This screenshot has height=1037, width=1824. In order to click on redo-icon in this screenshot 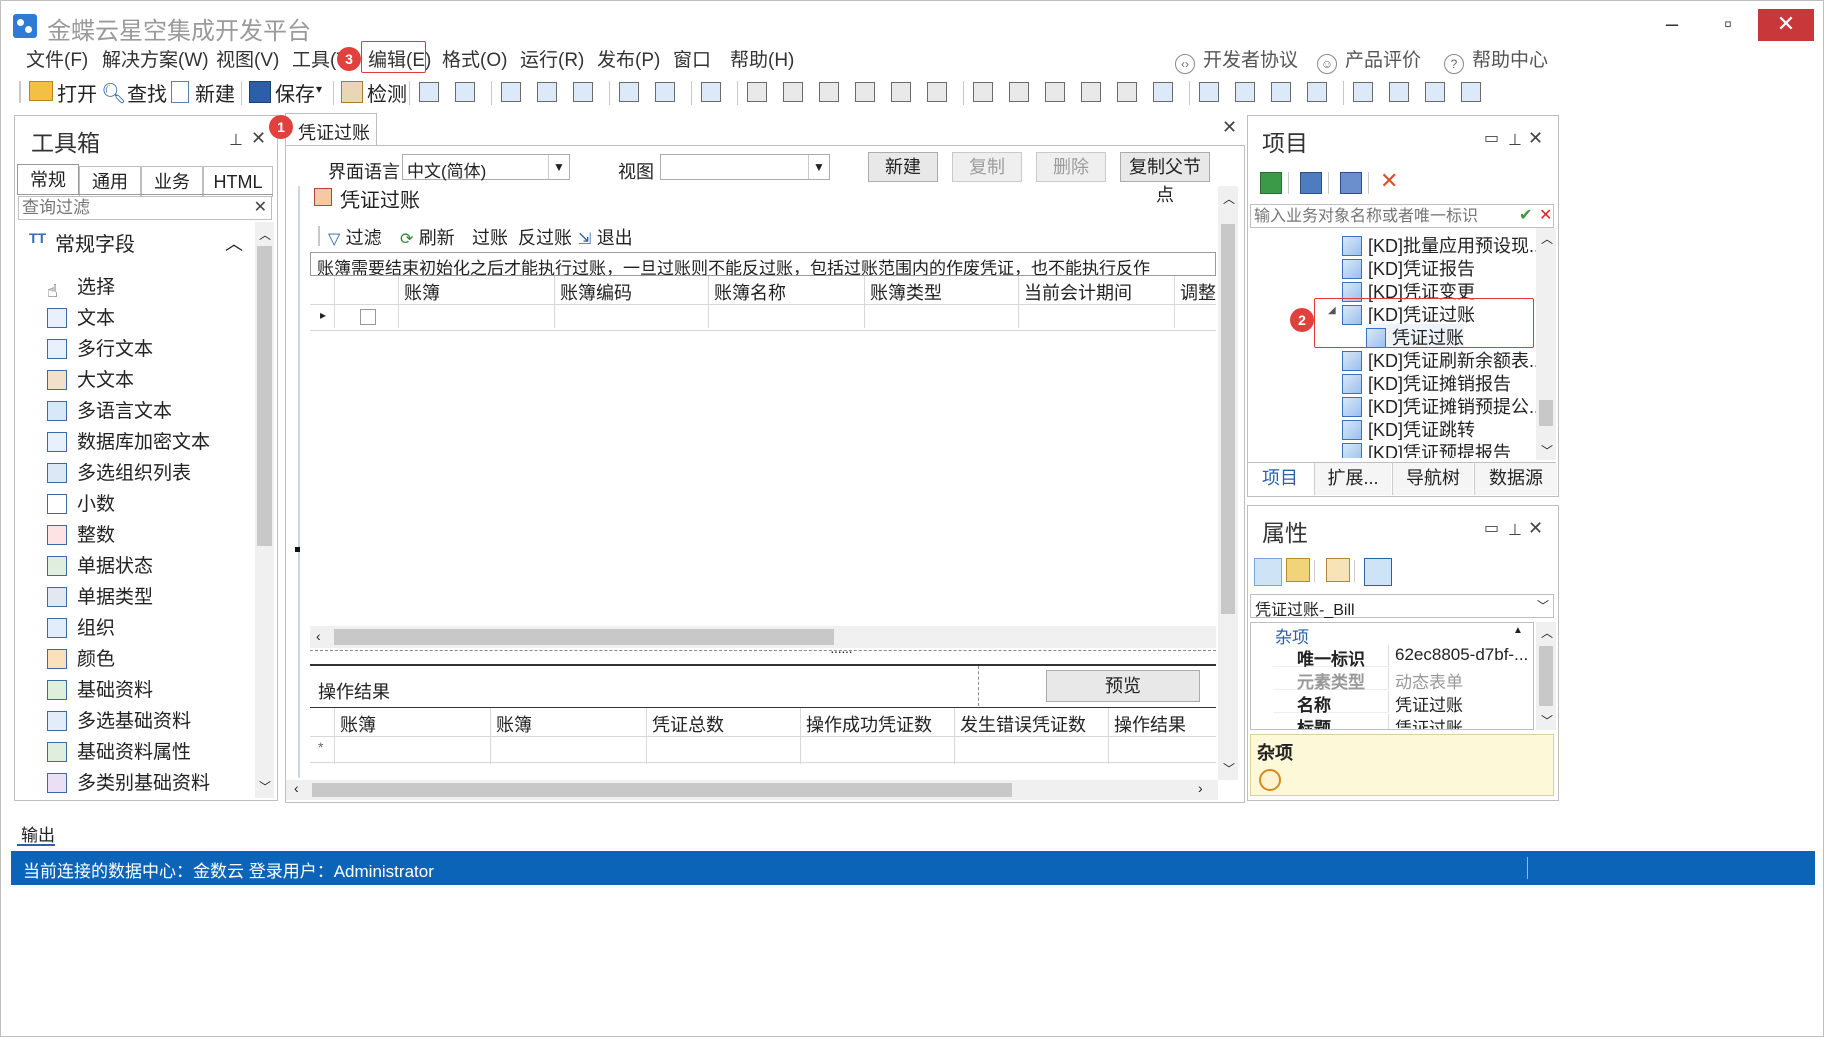, I will do `click(665, 92)`.